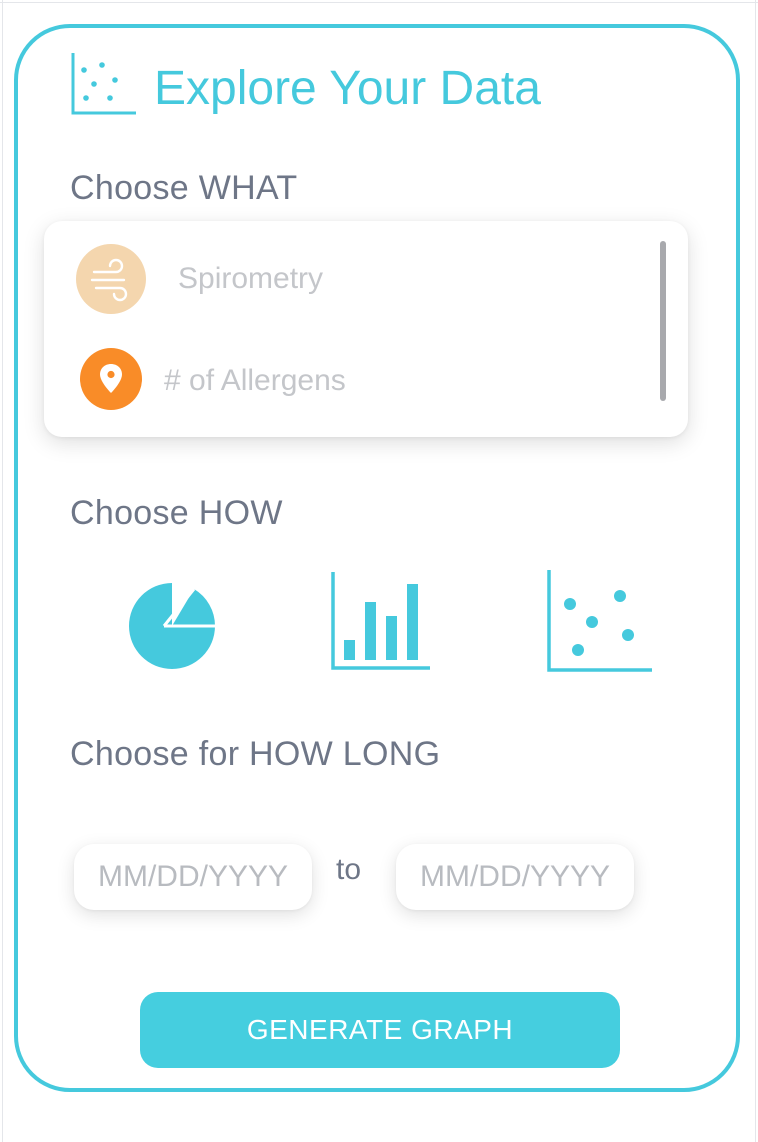 This screenshot has height=1142, width=758. Describe the element at coordinates (347, 88) in the screenshot. I see `page-title: Explore Your Data` at that location.